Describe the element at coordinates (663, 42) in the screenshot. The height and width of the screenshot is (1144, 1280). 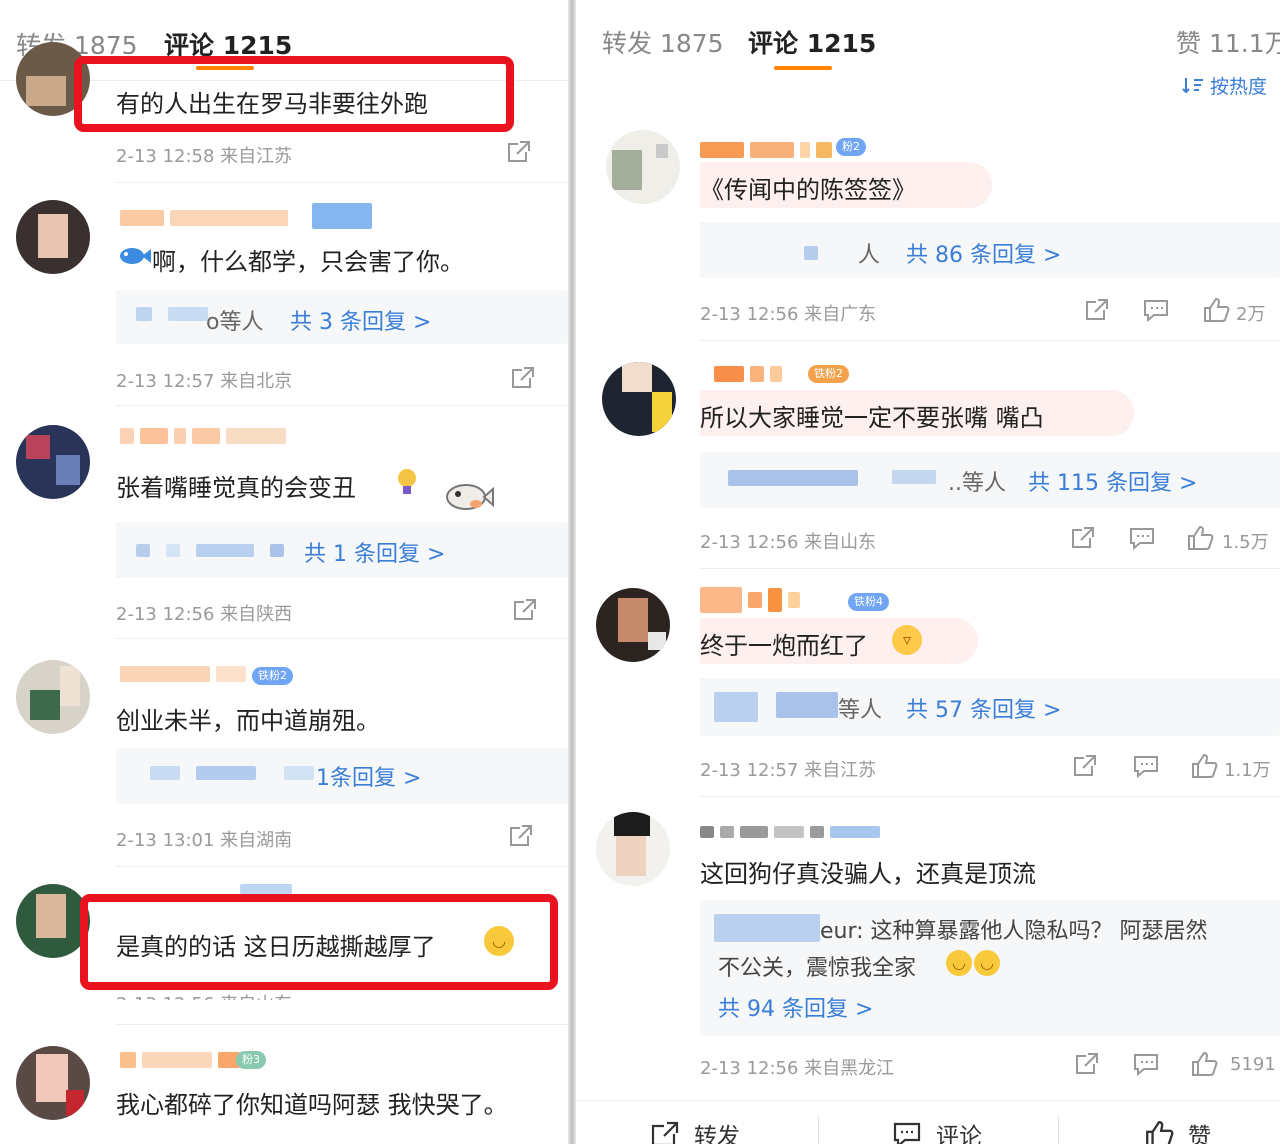
I see `tab-repost: 转发 1875` at that location.